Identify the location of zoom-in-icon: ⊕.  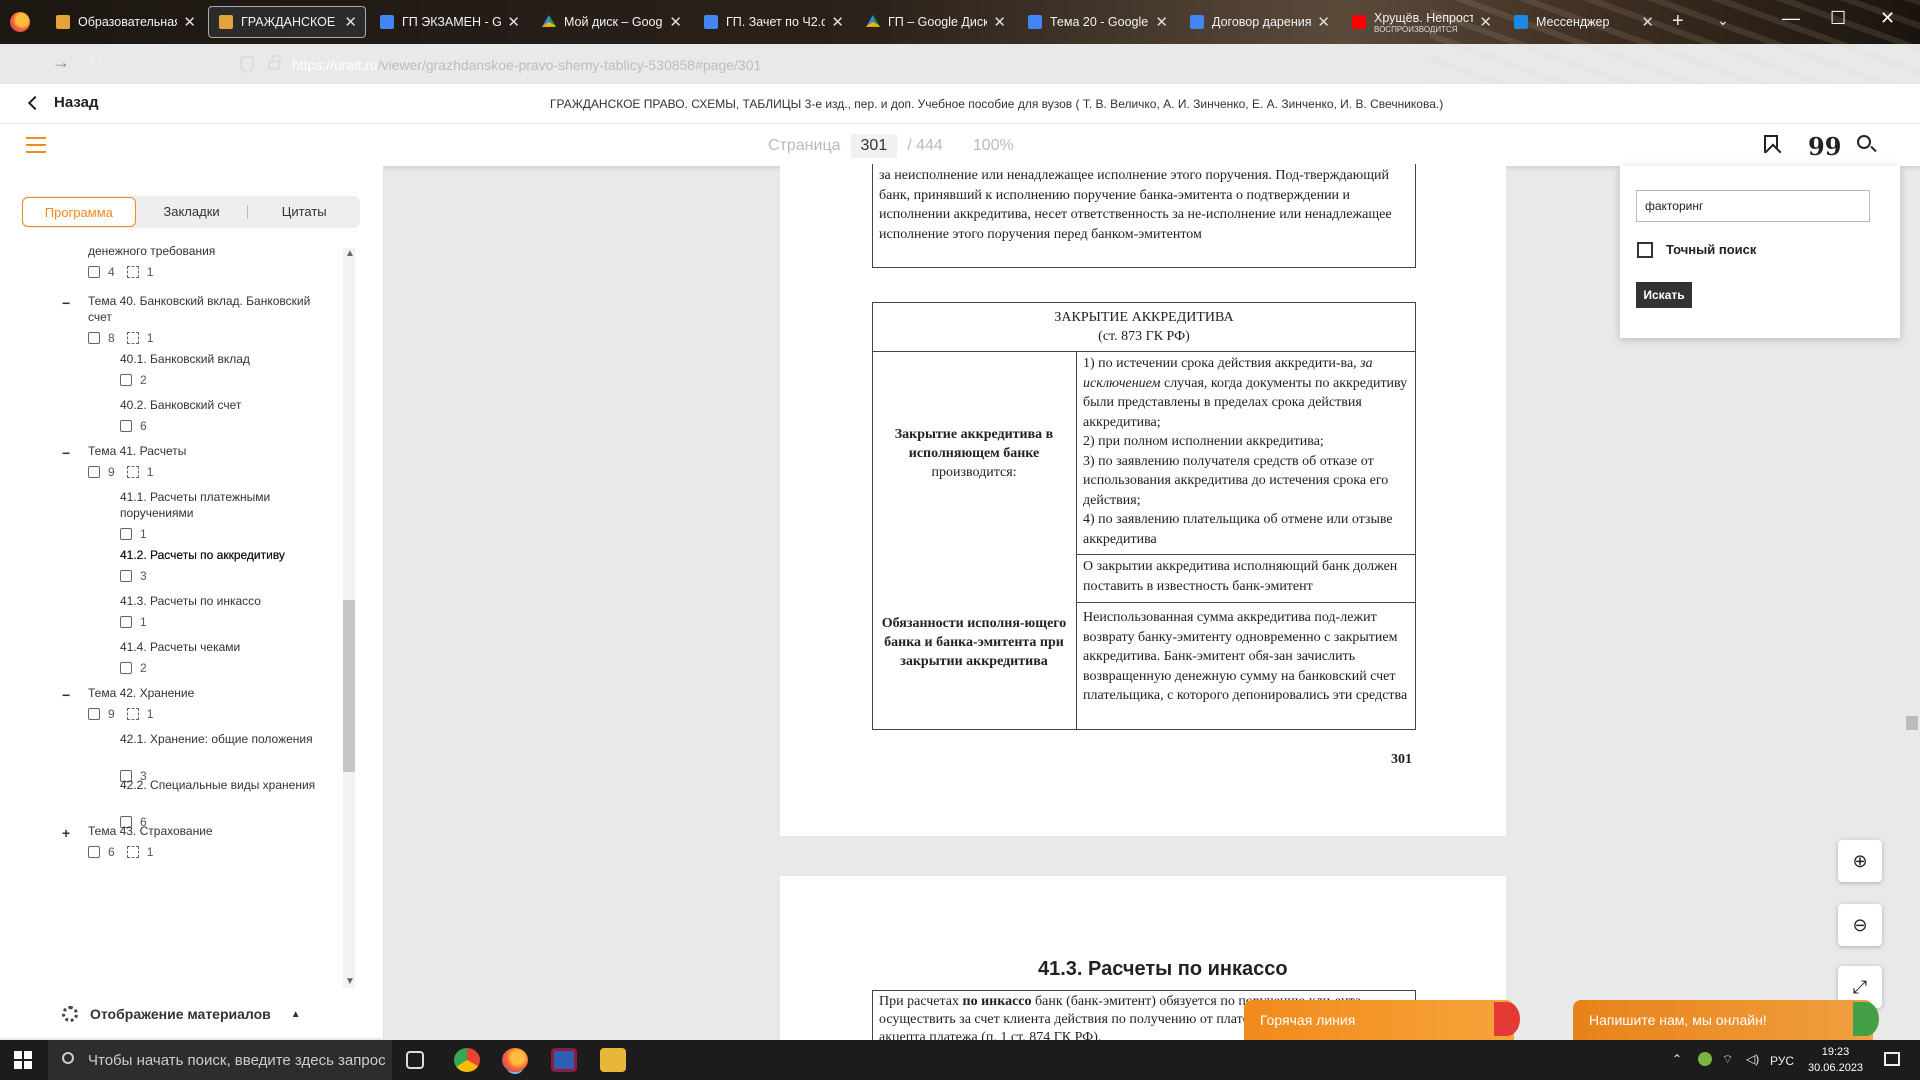
(1860, 861).